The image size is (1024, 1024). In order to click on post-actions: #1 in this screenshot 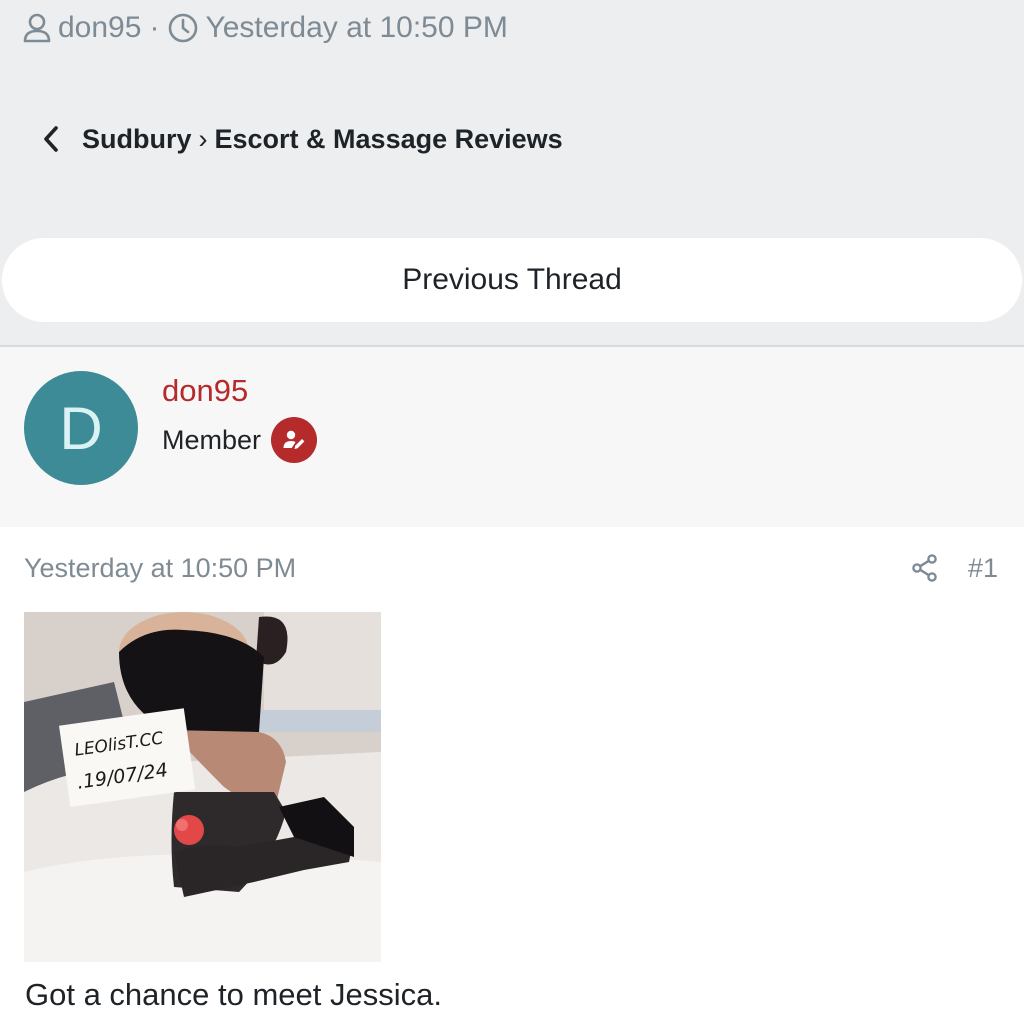, I will do `click(954, 568)`.